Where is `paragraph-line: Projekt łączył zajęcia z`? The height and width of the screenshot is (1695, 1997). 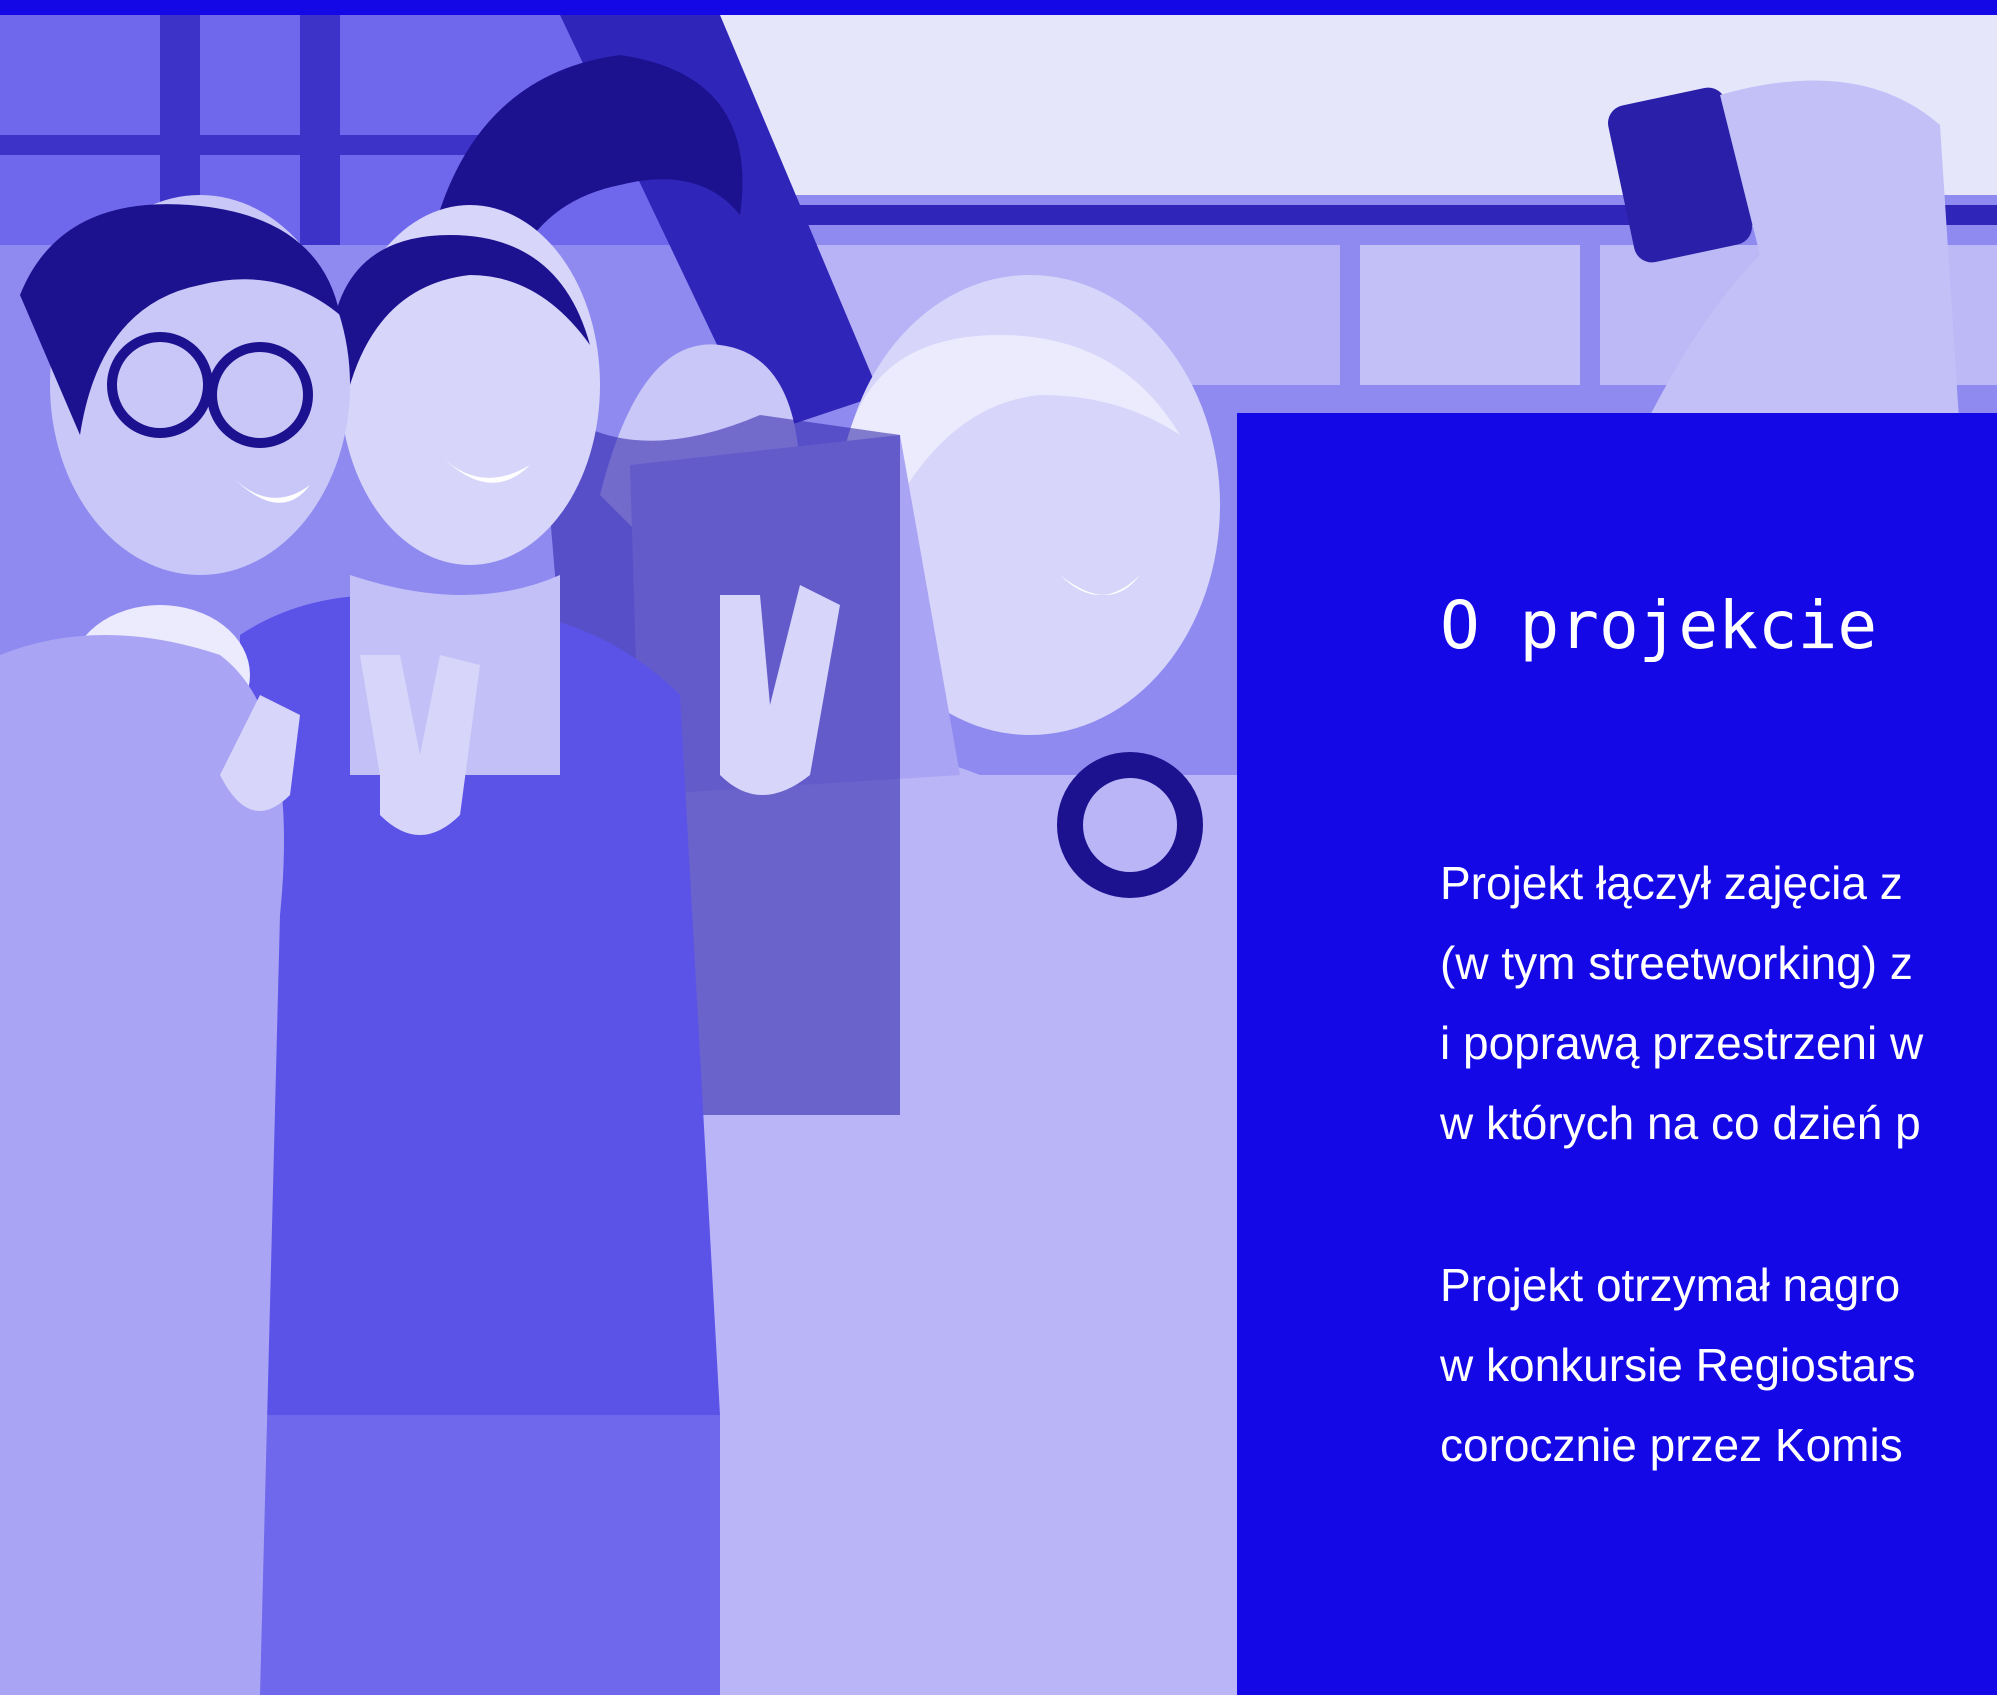
paragraph-line: Projekt łączył zajęcia z is located at coordinates (1671, 883).